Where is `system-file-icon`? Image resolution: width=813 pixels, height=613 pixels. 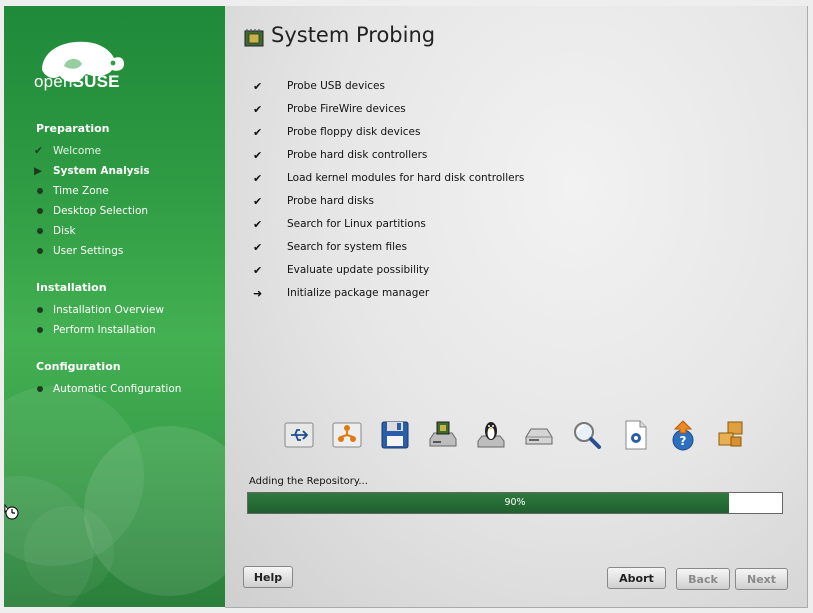
system-file-icon is located at coordinates (636, 435).